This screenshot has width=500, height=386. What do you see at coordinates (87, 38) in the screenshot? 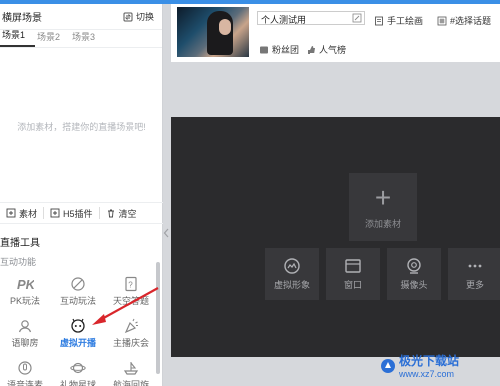
I see `tab-scene-3: 场景3` at bounding box center [87, 38].